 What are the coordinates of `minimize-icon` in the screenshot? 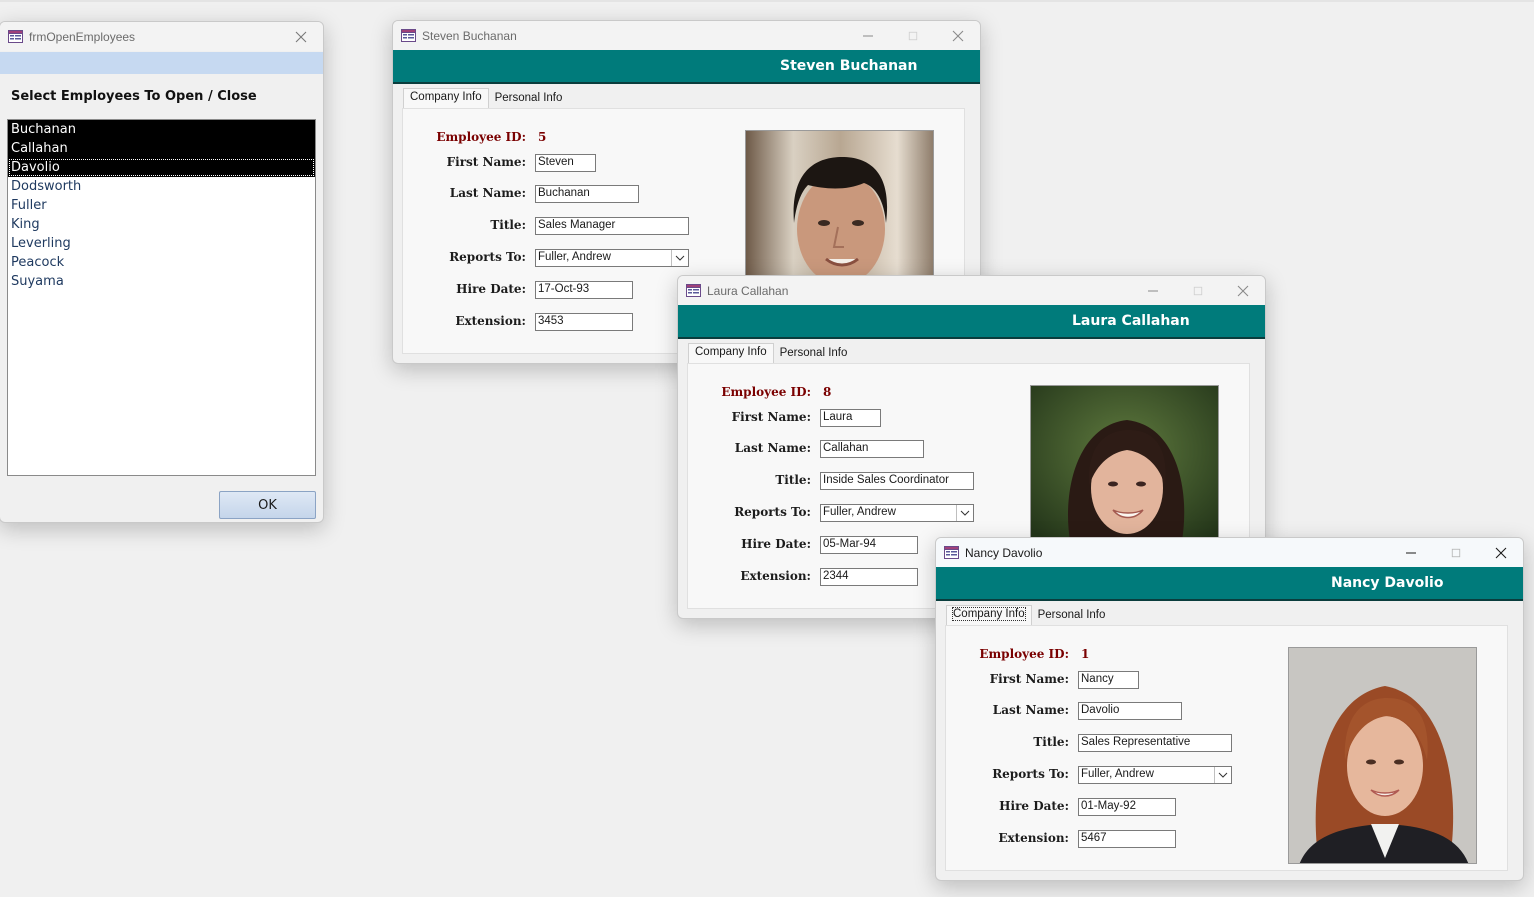 It's located at (1411, 553).